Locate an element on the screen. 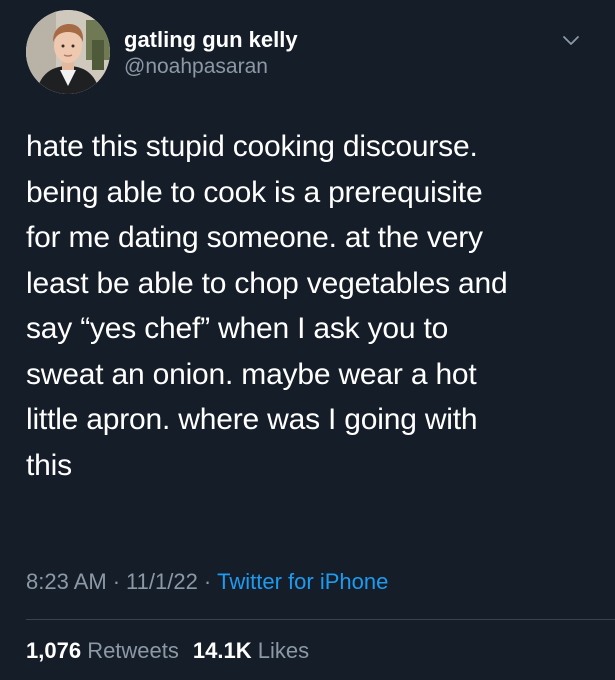  user-handle: @noahpasaran is located at coordinates (211, 67).